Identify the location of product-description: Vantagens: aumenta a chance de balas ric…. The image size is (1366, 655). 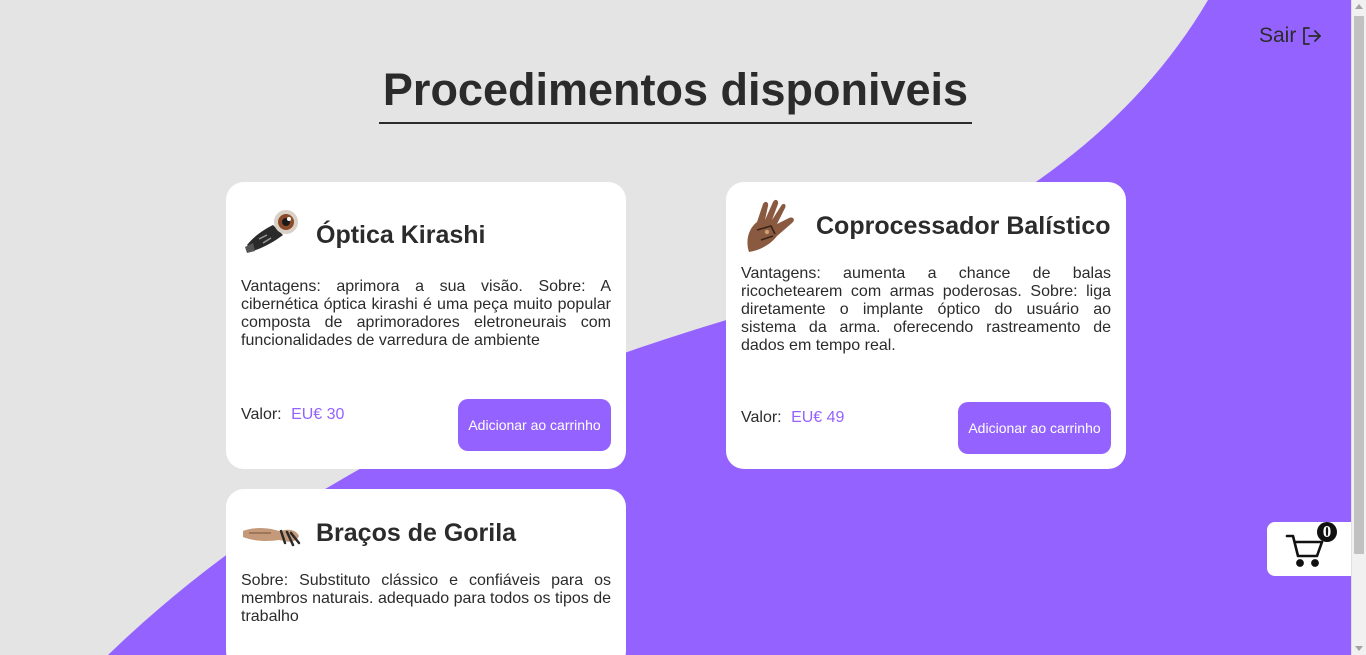
(926, 309).